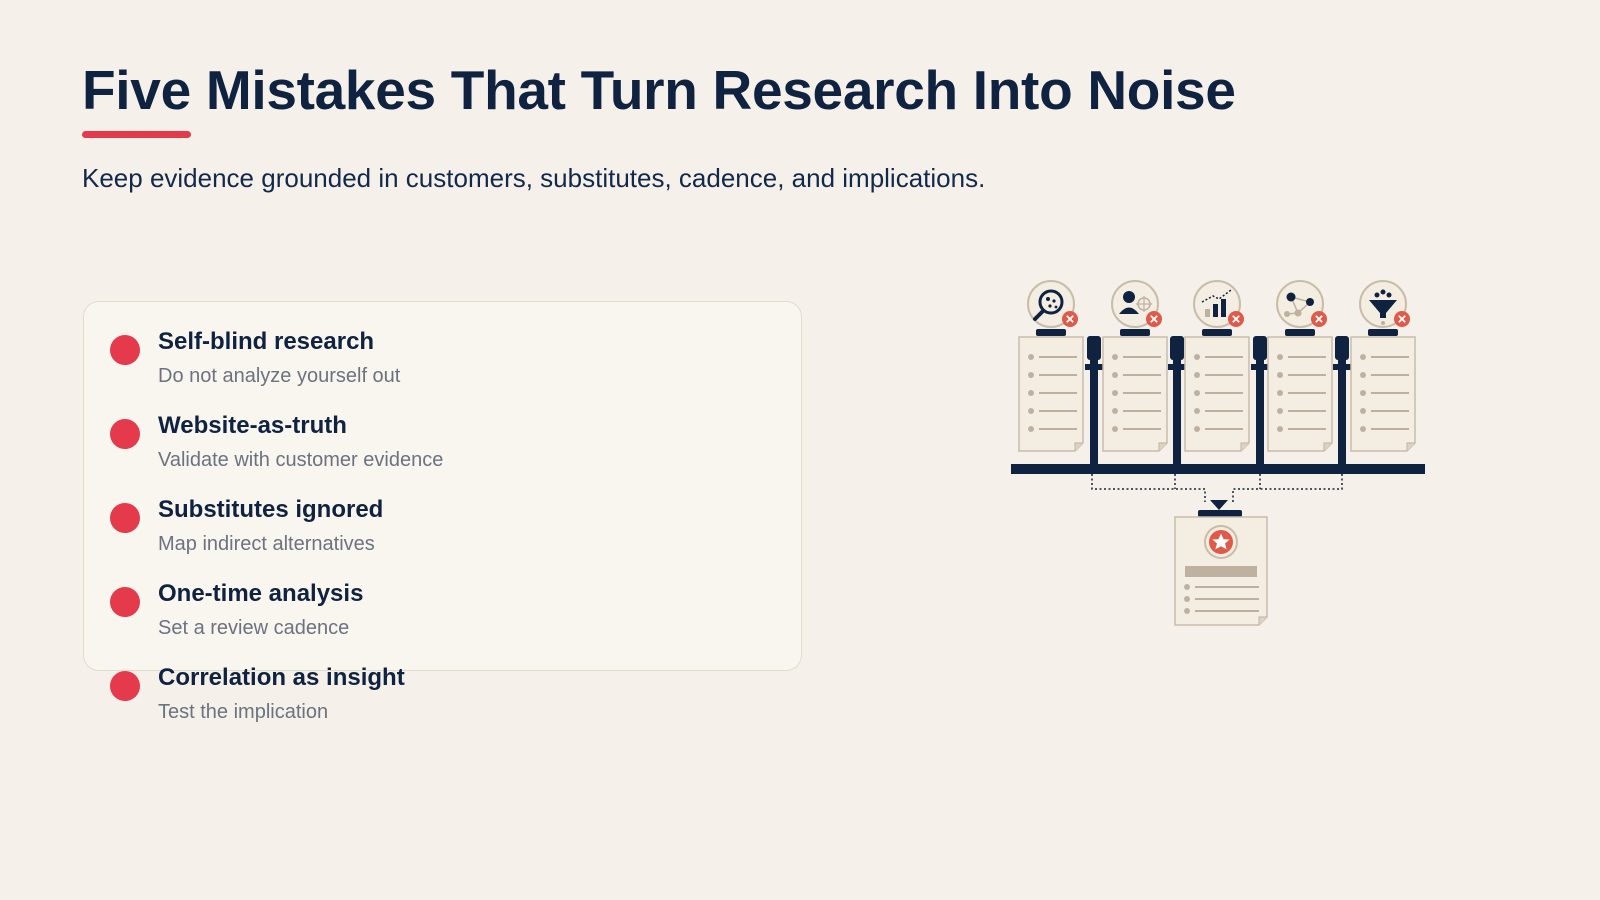  I want to click on magnifier-dots-icon, so click(1053, 304).